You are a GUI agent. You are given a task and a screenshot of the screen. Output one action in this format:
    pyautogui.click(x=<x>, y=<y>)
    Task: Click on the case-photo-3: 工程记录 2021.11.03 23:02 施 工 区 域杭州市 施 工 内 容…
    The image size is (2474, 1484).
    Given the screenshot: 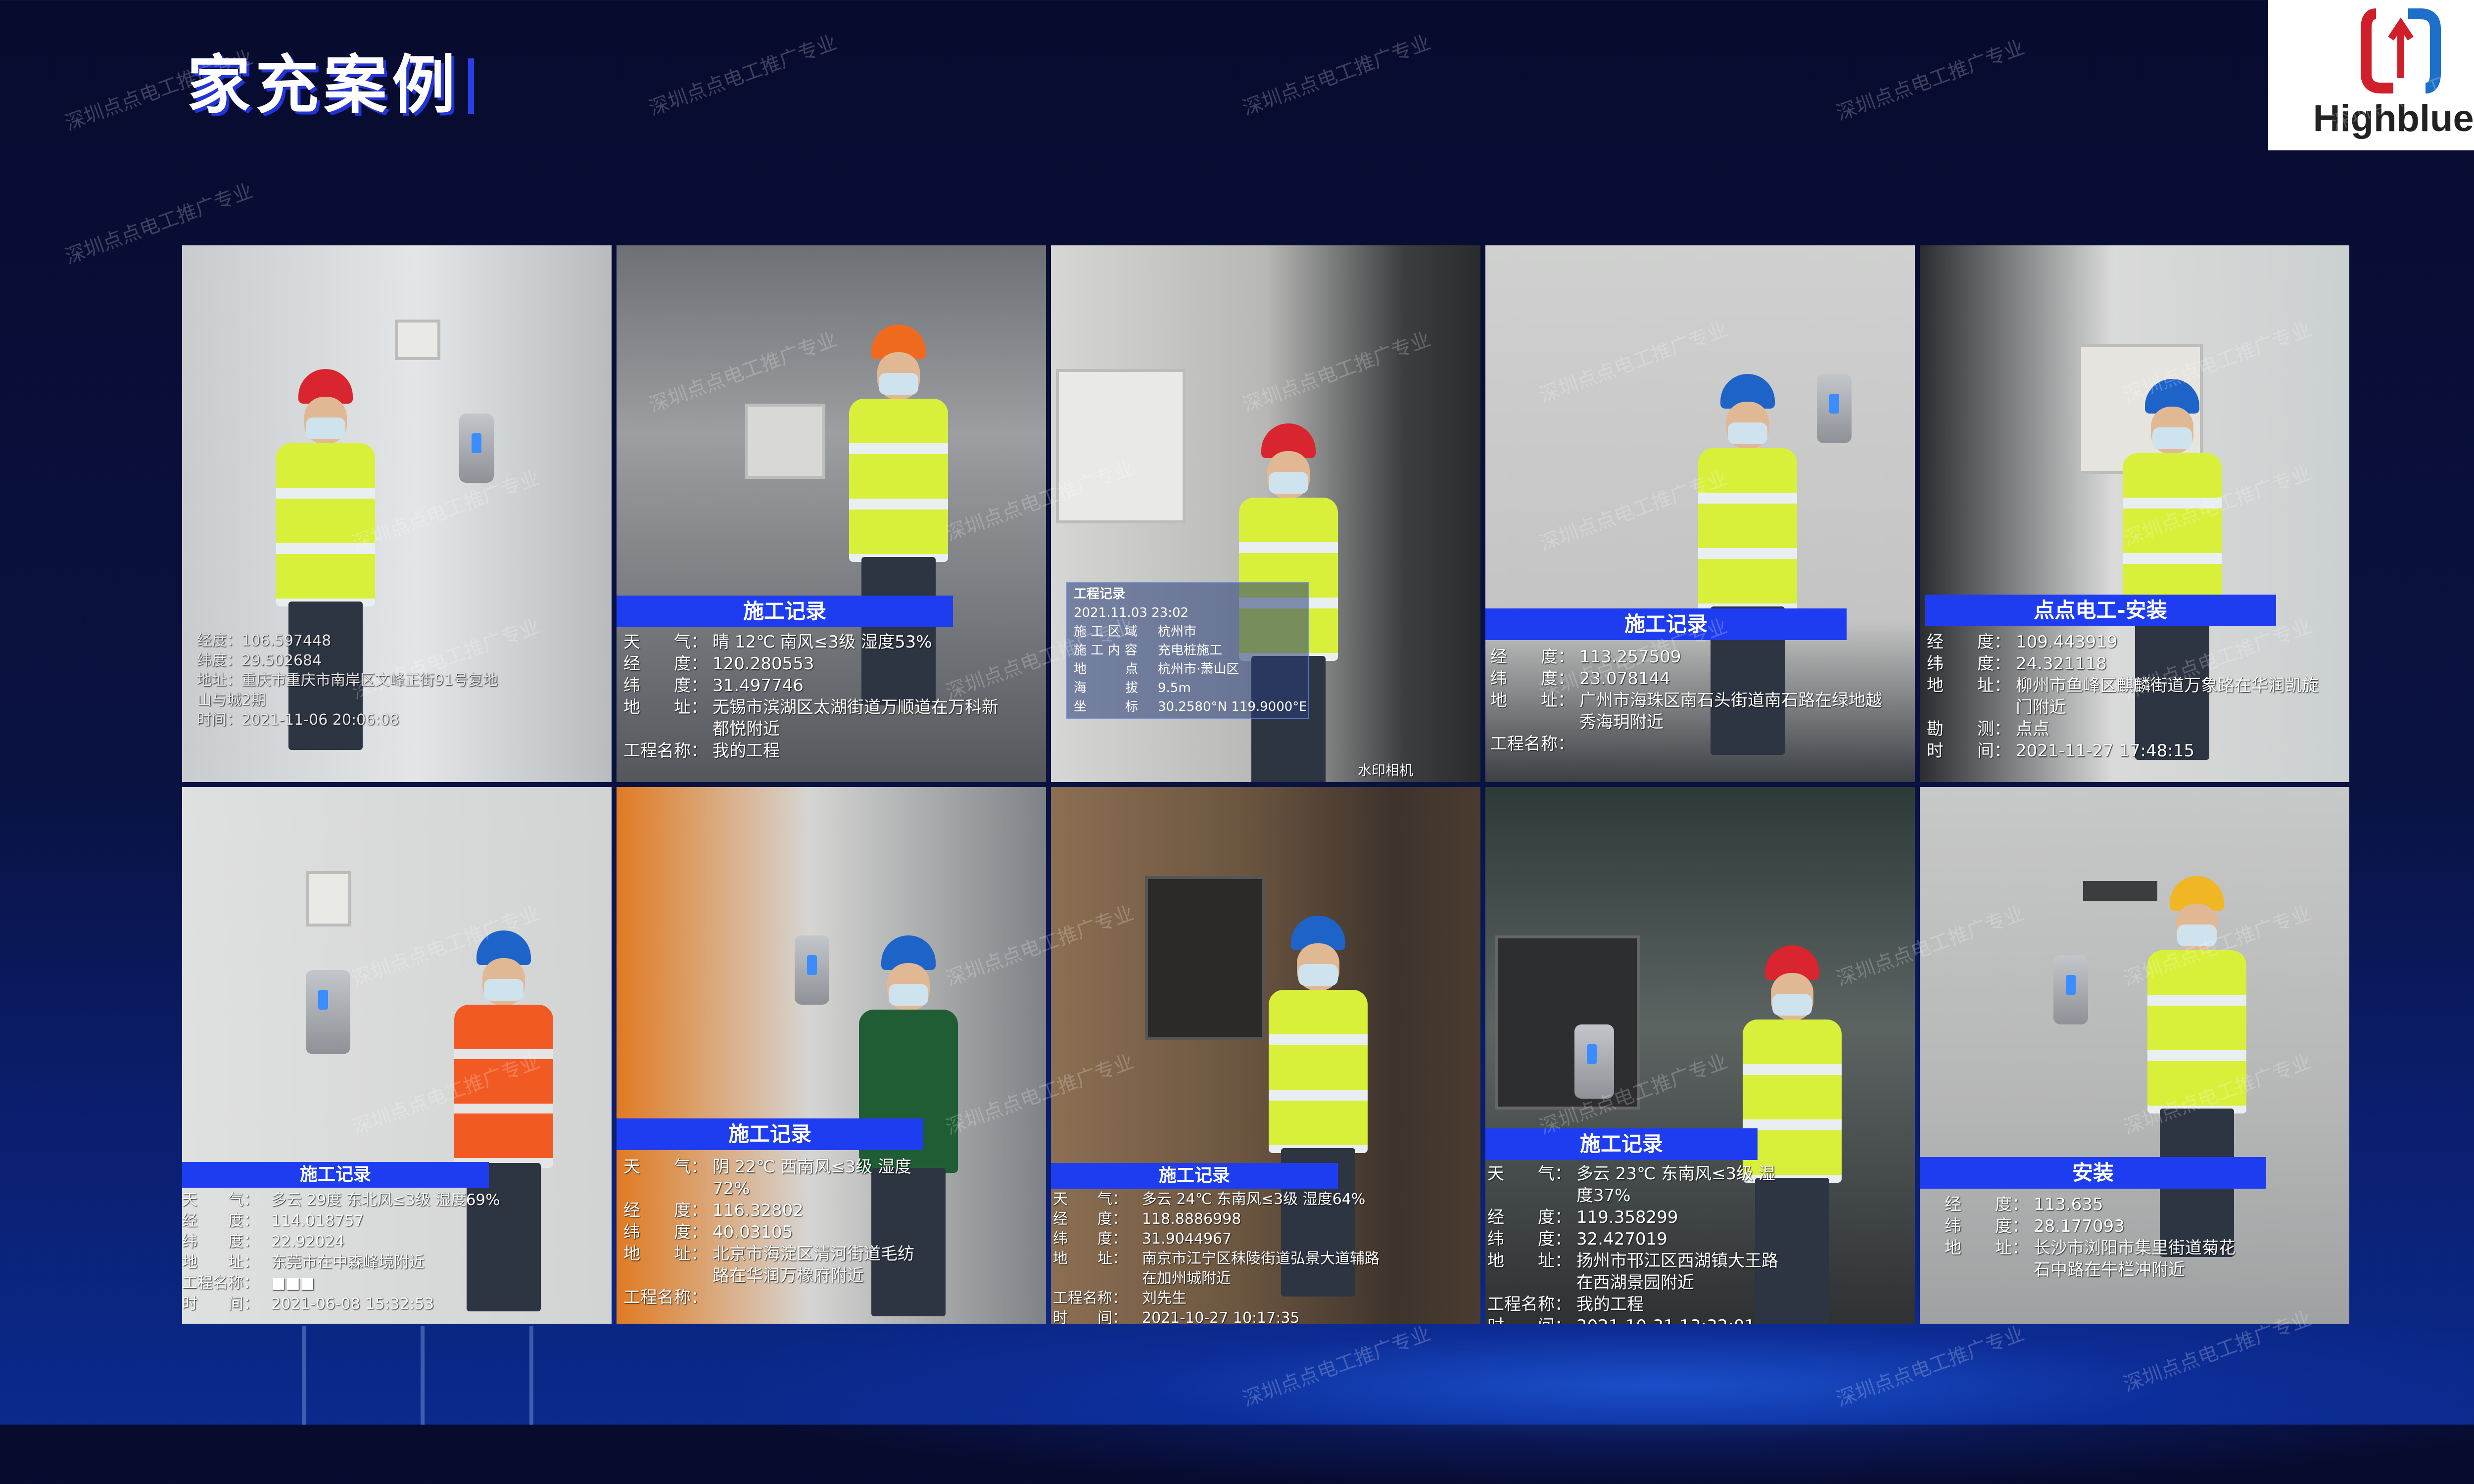 What is the action you would take?
    pyautogui.click(x=1266, y=513)
    